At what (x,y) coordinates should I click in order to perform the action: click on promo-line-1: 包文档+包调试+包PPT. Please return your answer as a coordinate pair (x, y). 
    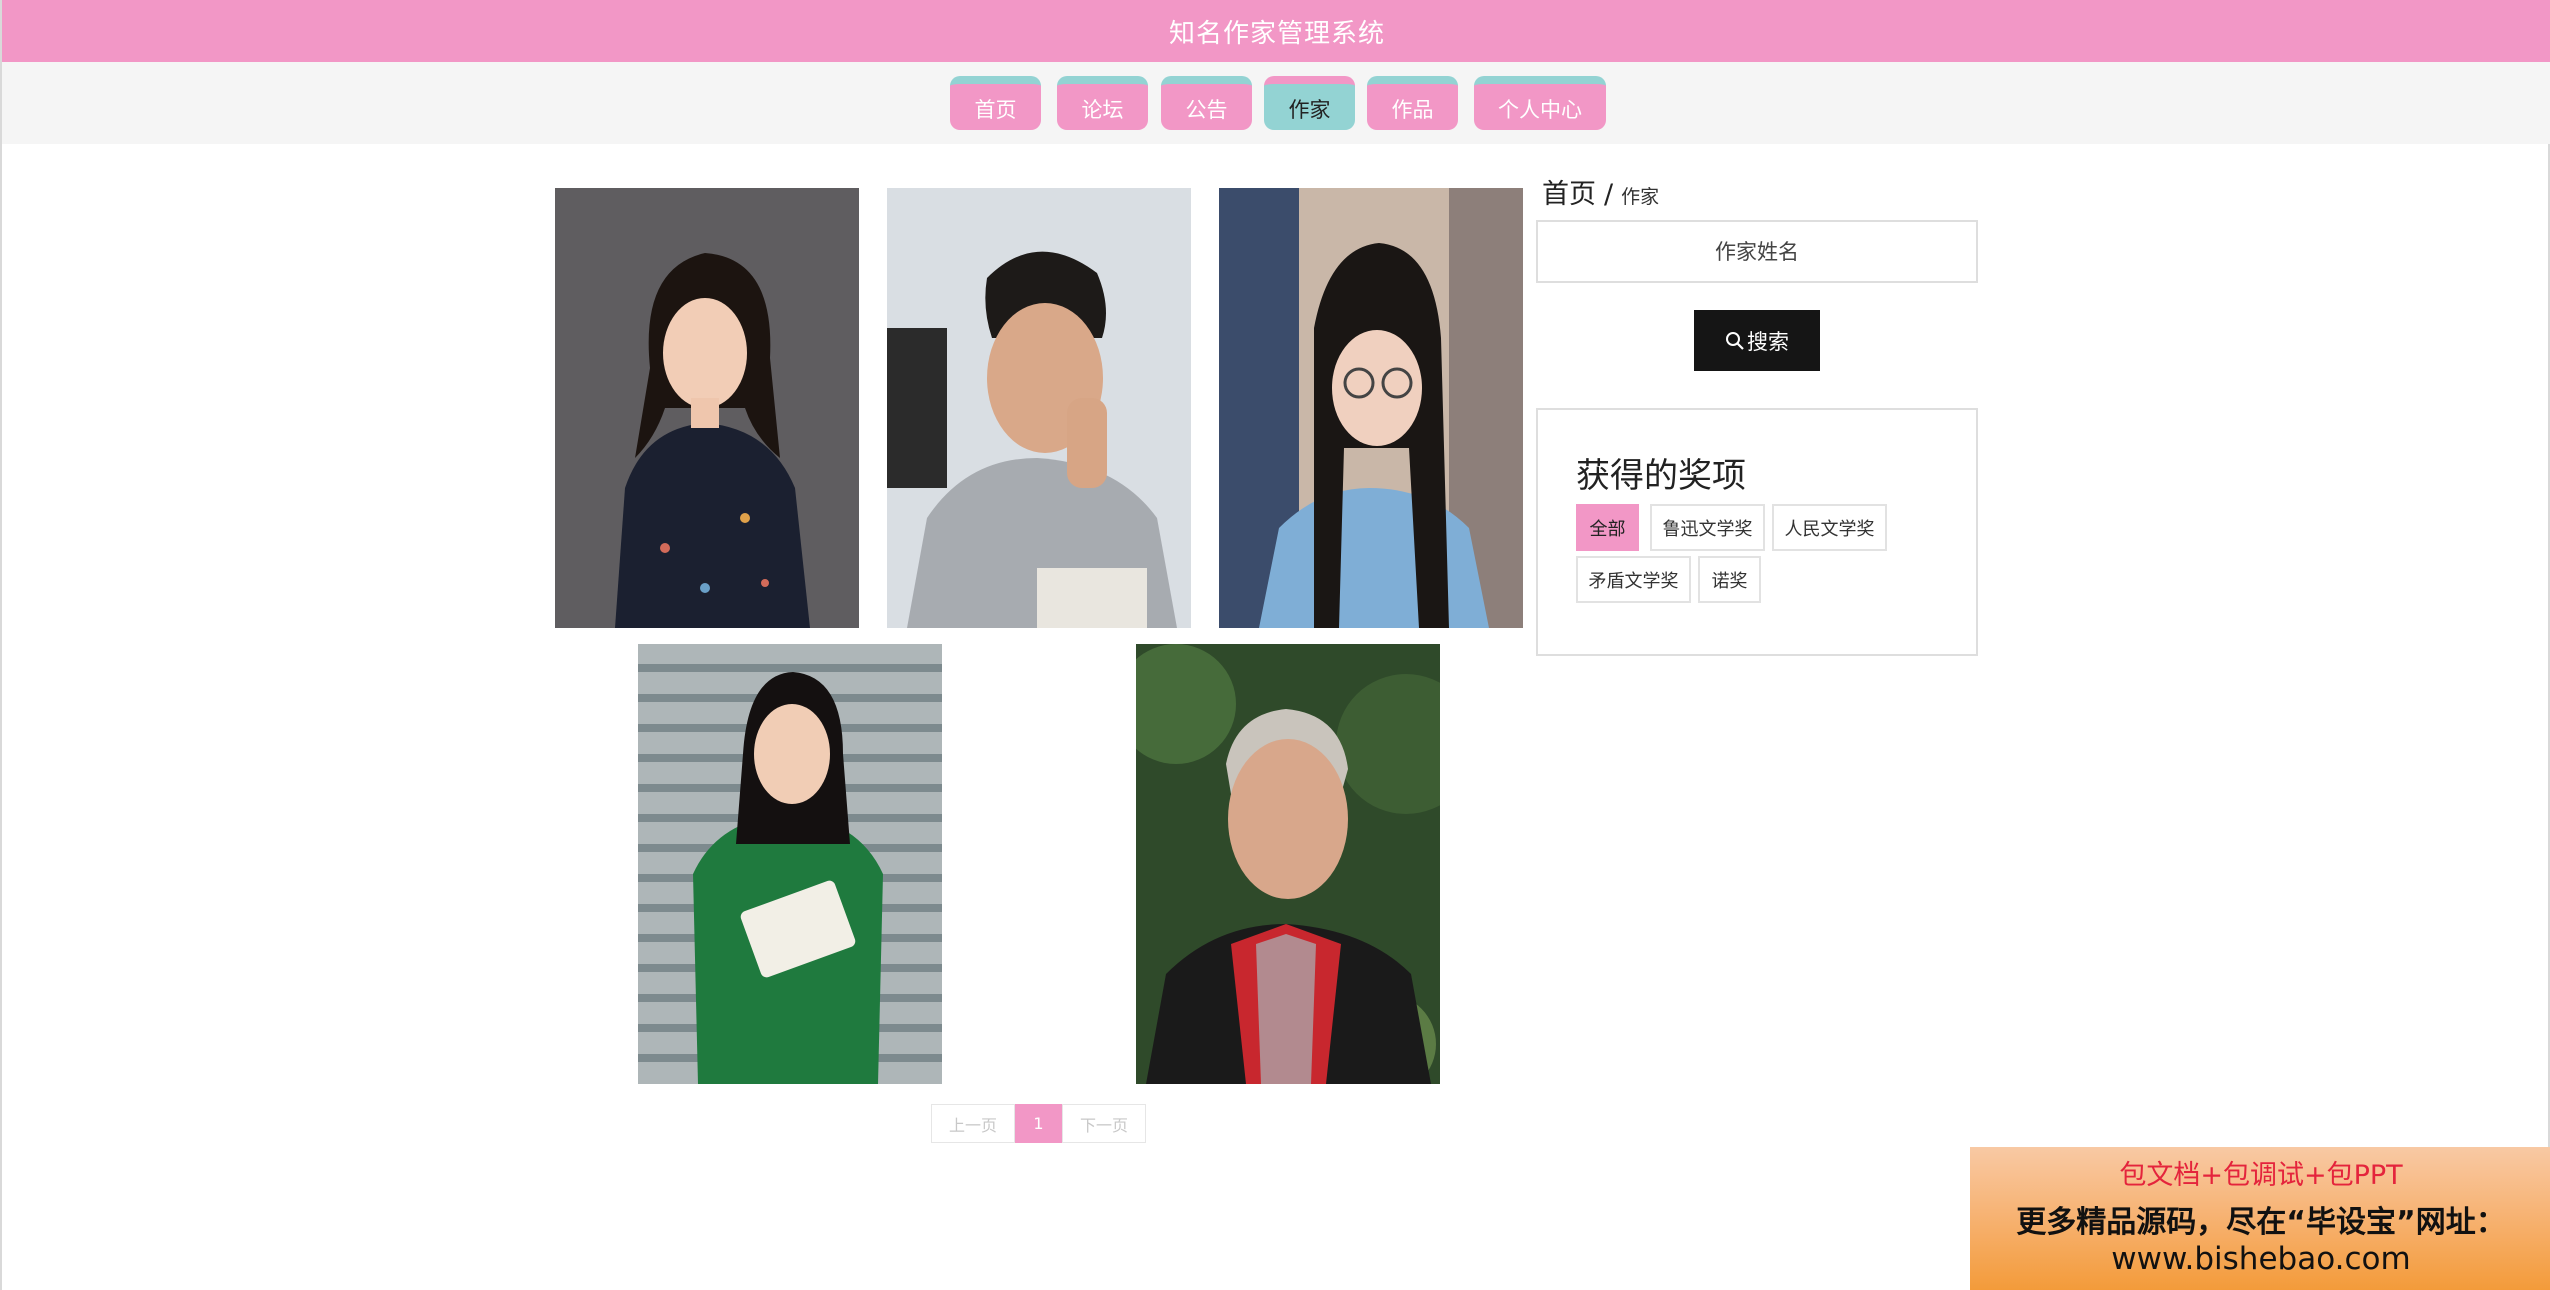
    Looking at the image, I should click on (2261, 1175).